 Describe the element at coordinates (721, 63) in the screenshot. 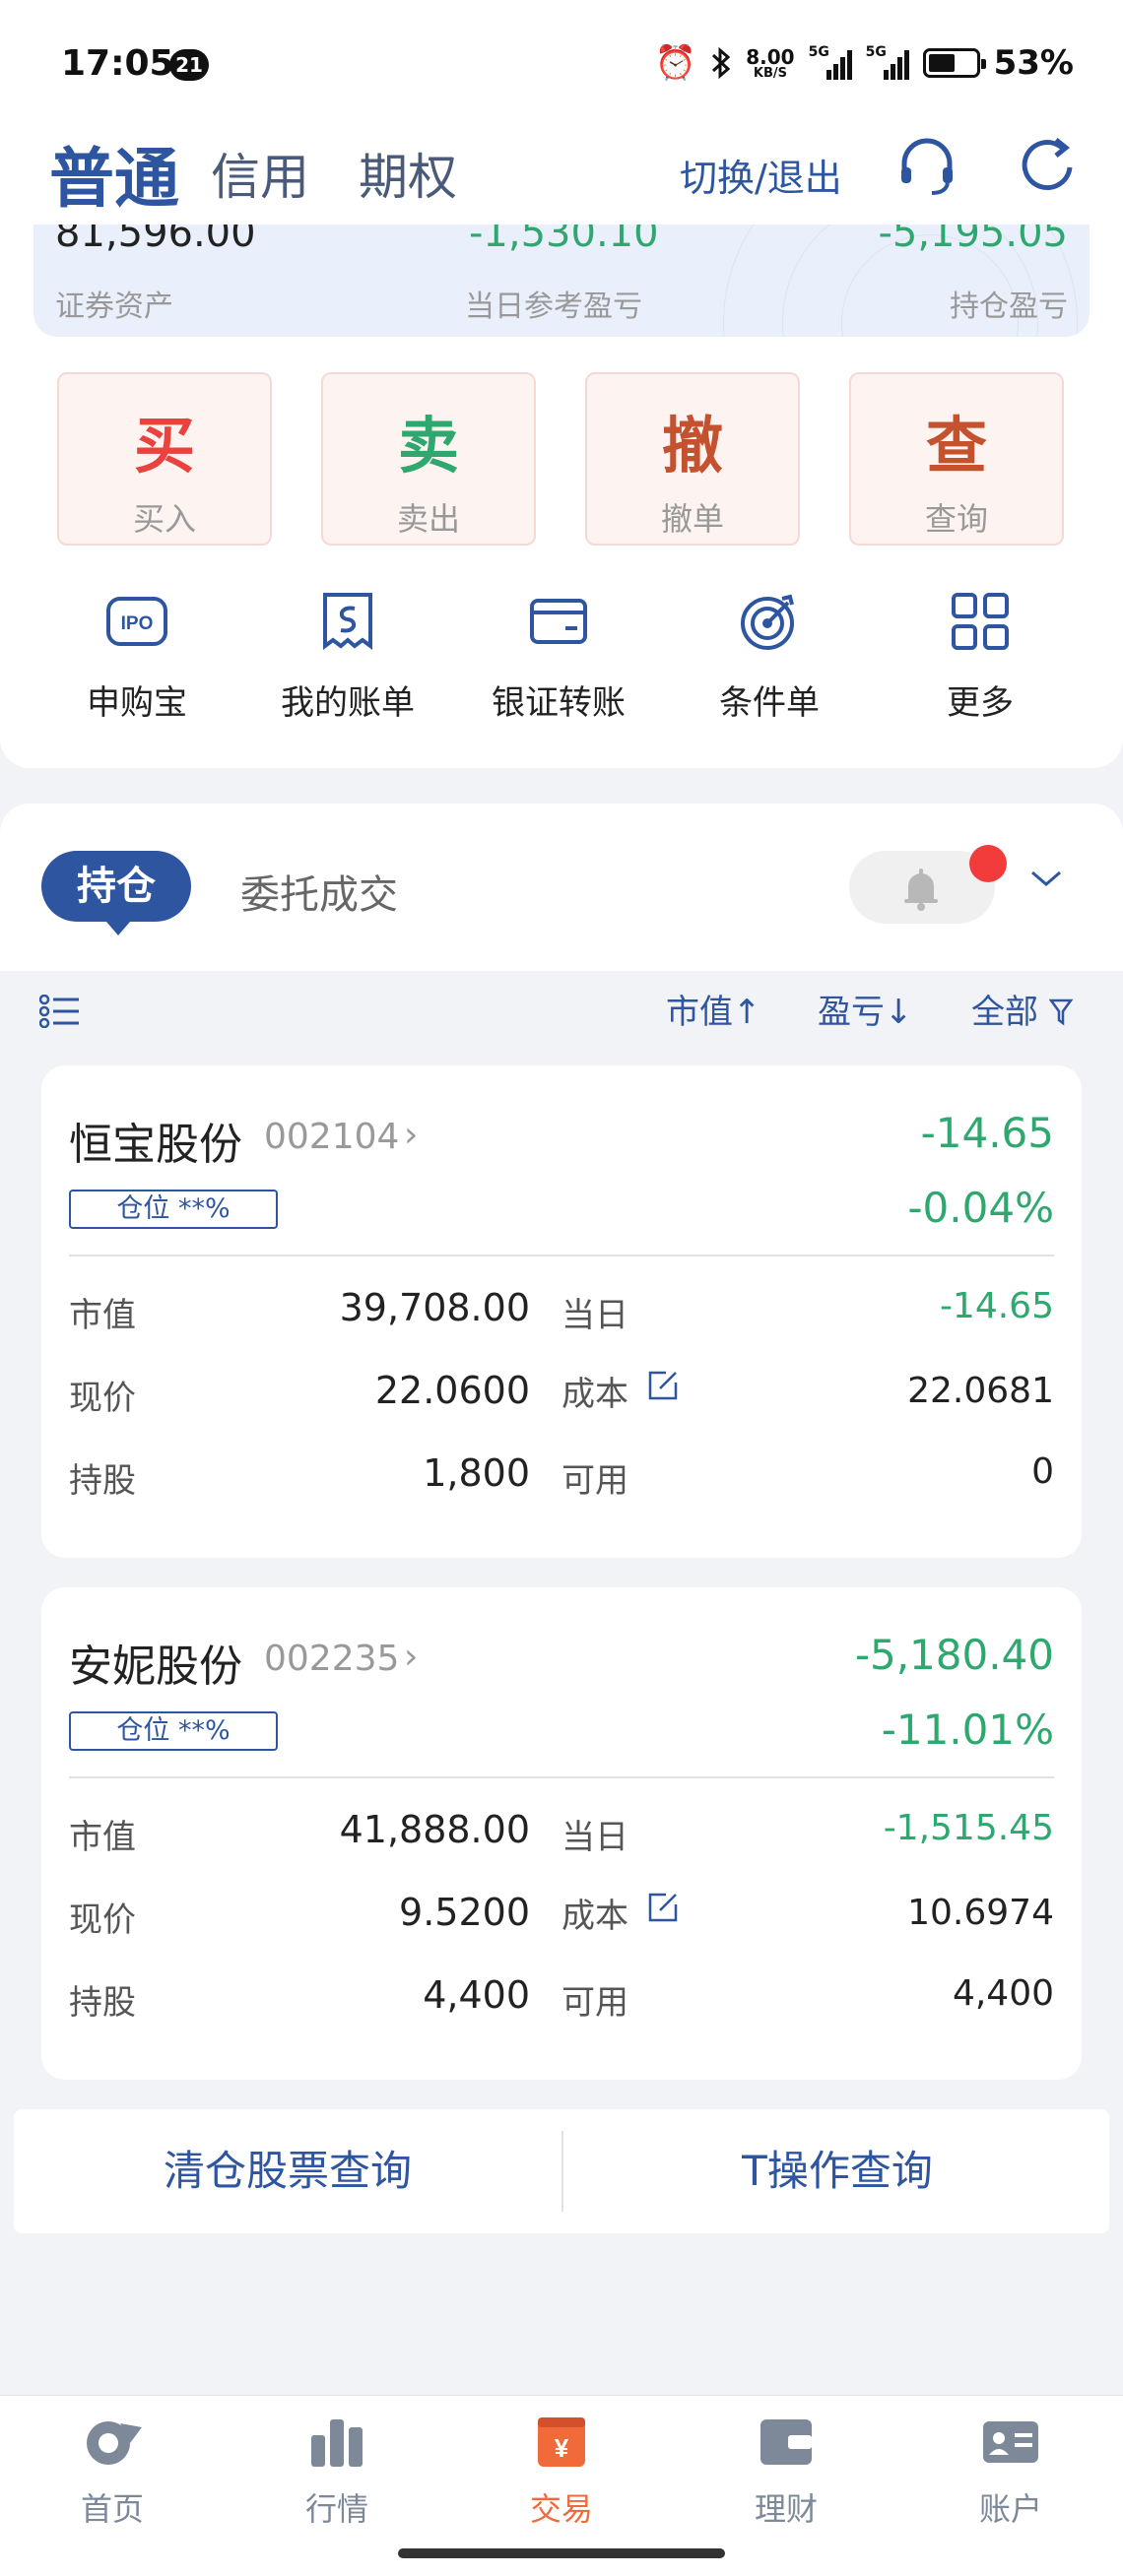

I see `bluetooth-icon` at that location.